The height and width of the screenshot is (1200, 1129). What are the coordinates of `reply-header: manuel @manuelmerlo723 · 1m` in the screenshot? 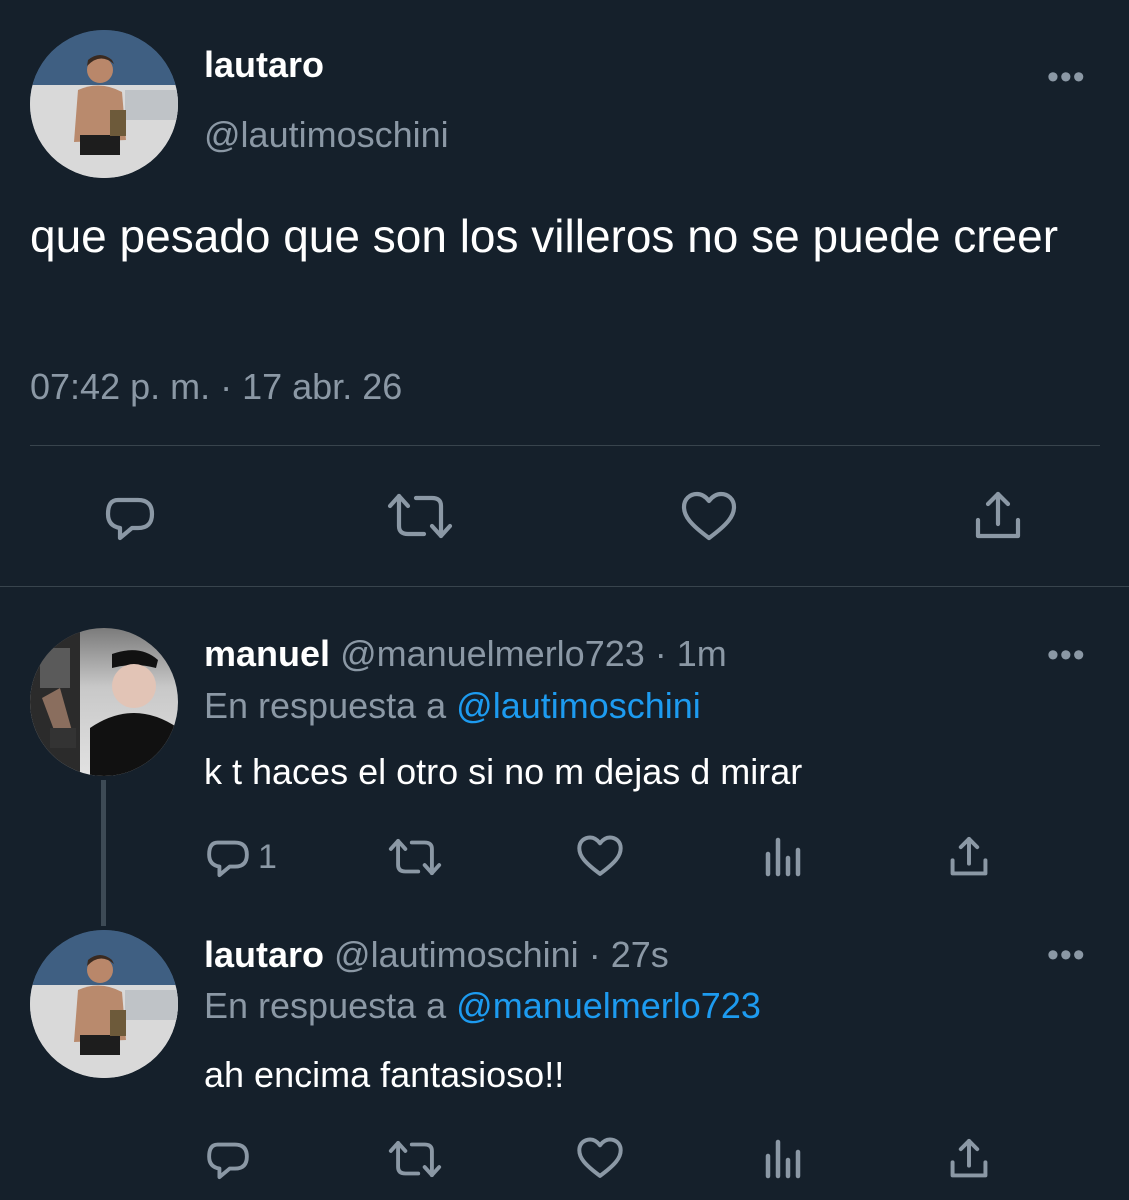 It's located at (465, 654).